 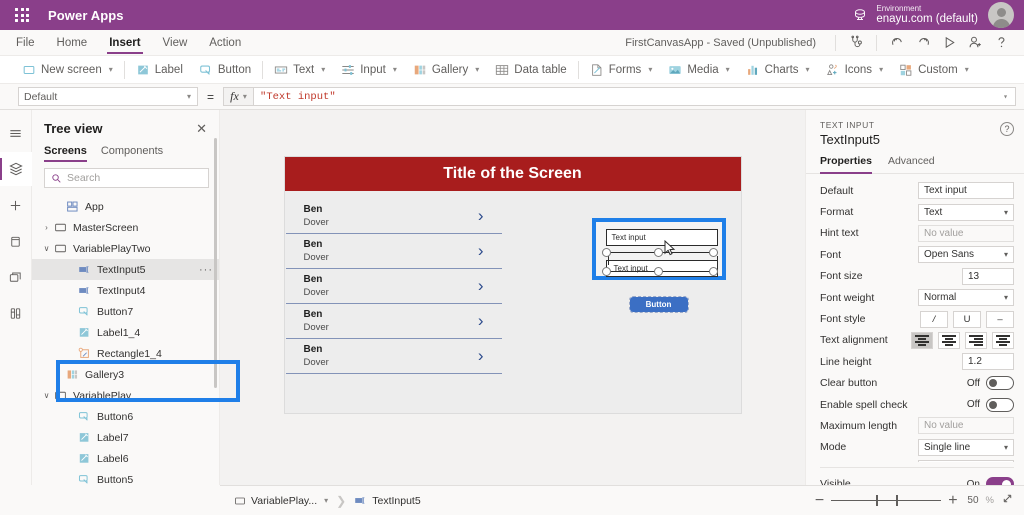 What do you see at coordinates (67, 70) in the screenshot?
I see `ribbon-new-screen: New screen ▾` at bounding box center [67, 70].